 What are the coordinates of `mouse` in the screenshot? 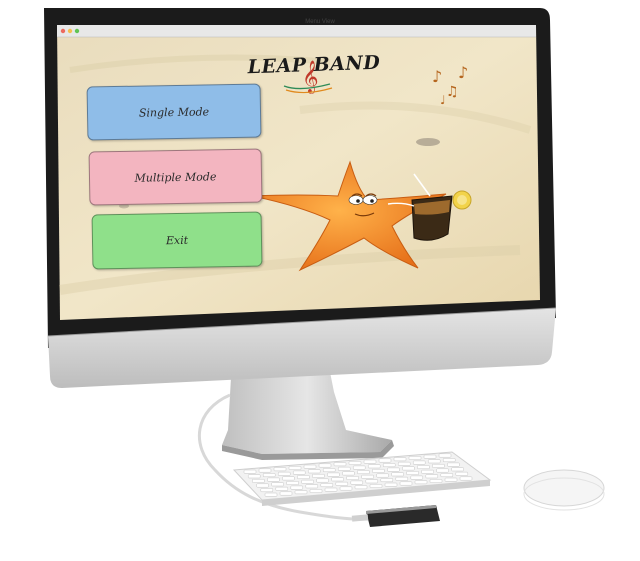 It's located at (564, 490).